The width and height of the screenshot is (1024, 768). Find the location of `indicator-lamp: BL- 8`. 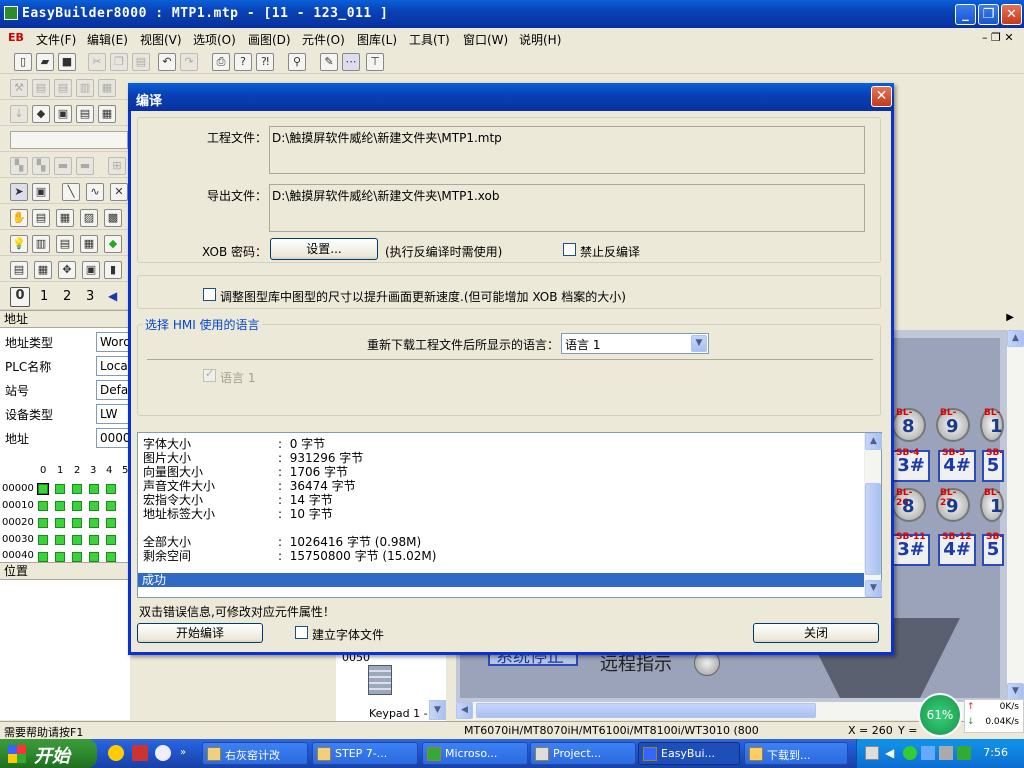

indicator-lamp: BL- 8 is located at coordinates (909, 425).